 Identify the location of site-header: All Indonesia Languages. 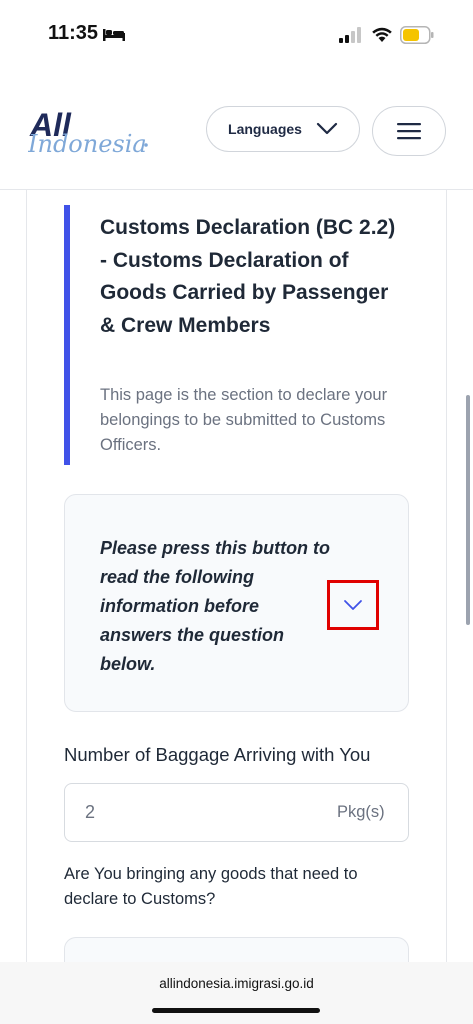
(236, 130).